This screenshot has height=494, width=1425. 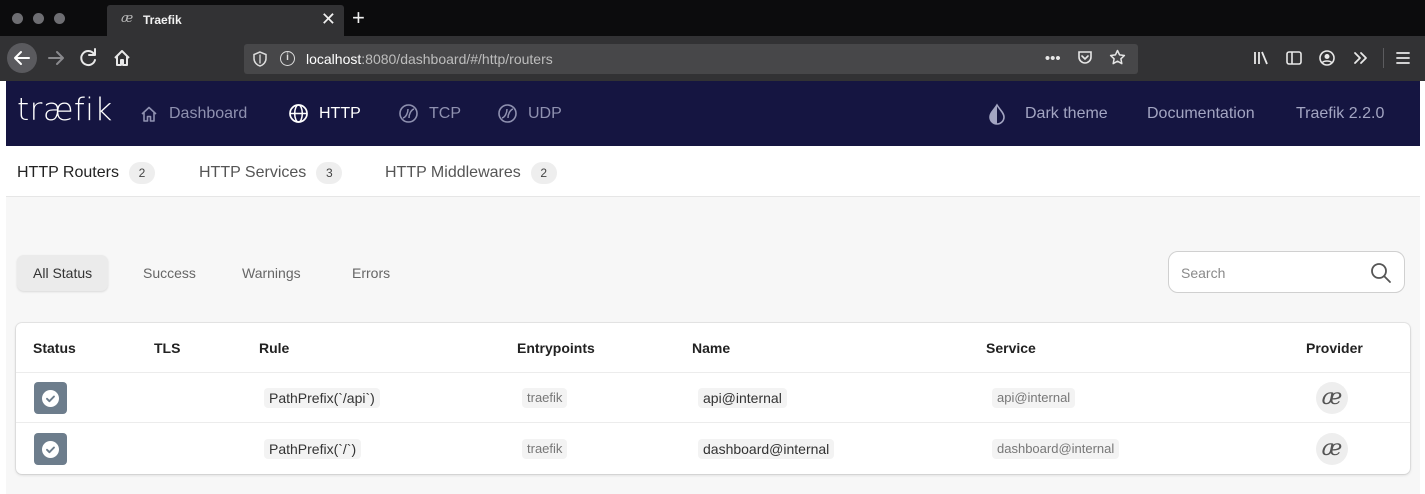 I want to click on nav-udp-label: UDP, so click(x=545, y=113).